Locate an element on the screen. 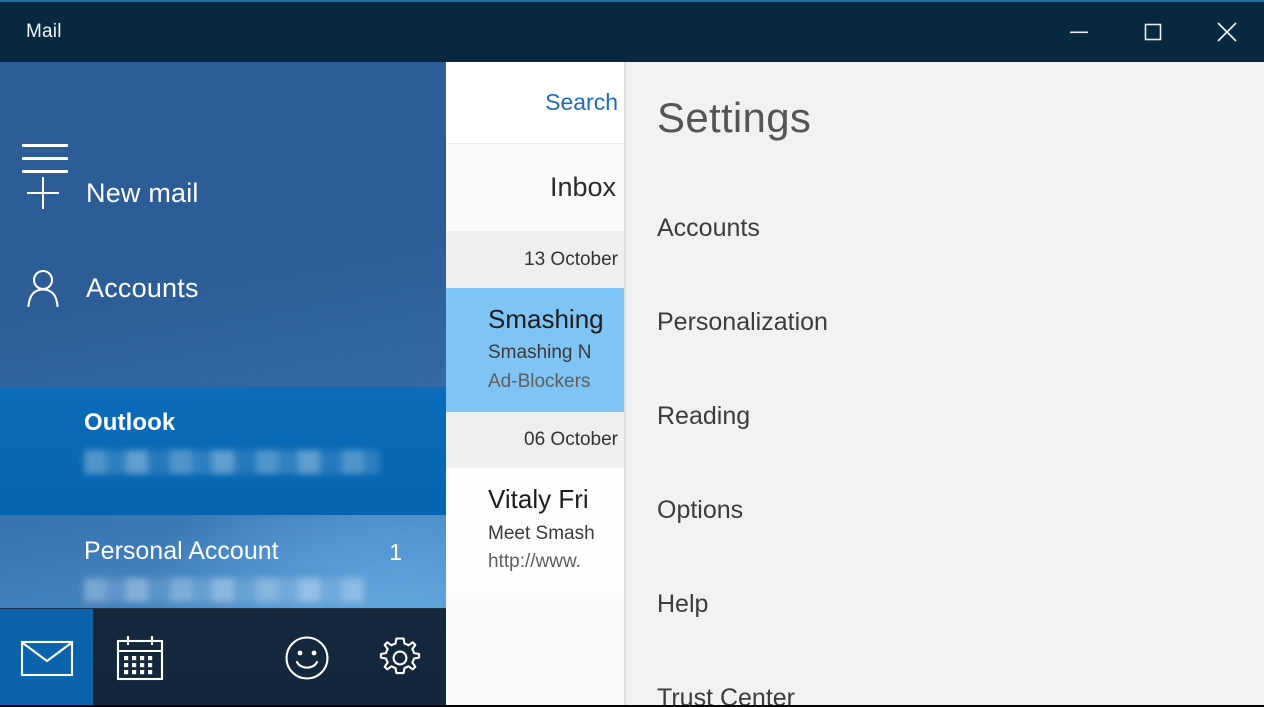 The width and height of the screenshot is (1264, 707). settings-item-help: Help is located at coordinates (682, 604).